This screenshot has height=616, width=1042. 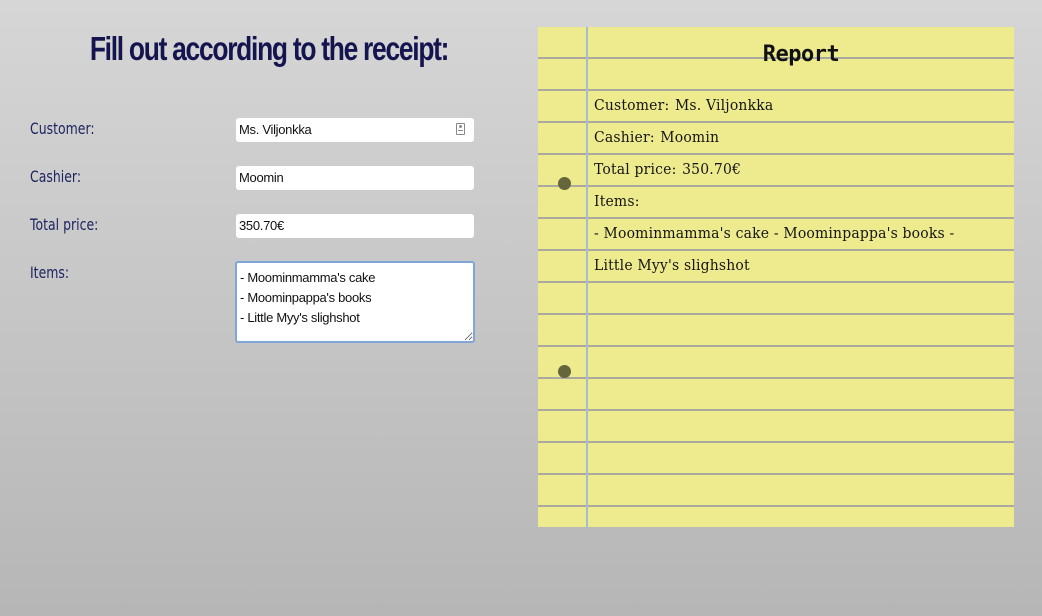 What do you see at coordinates (712, 169) in the screenshot?
I see `report-total-value: 350.70€` at bounding box center [712, 169].